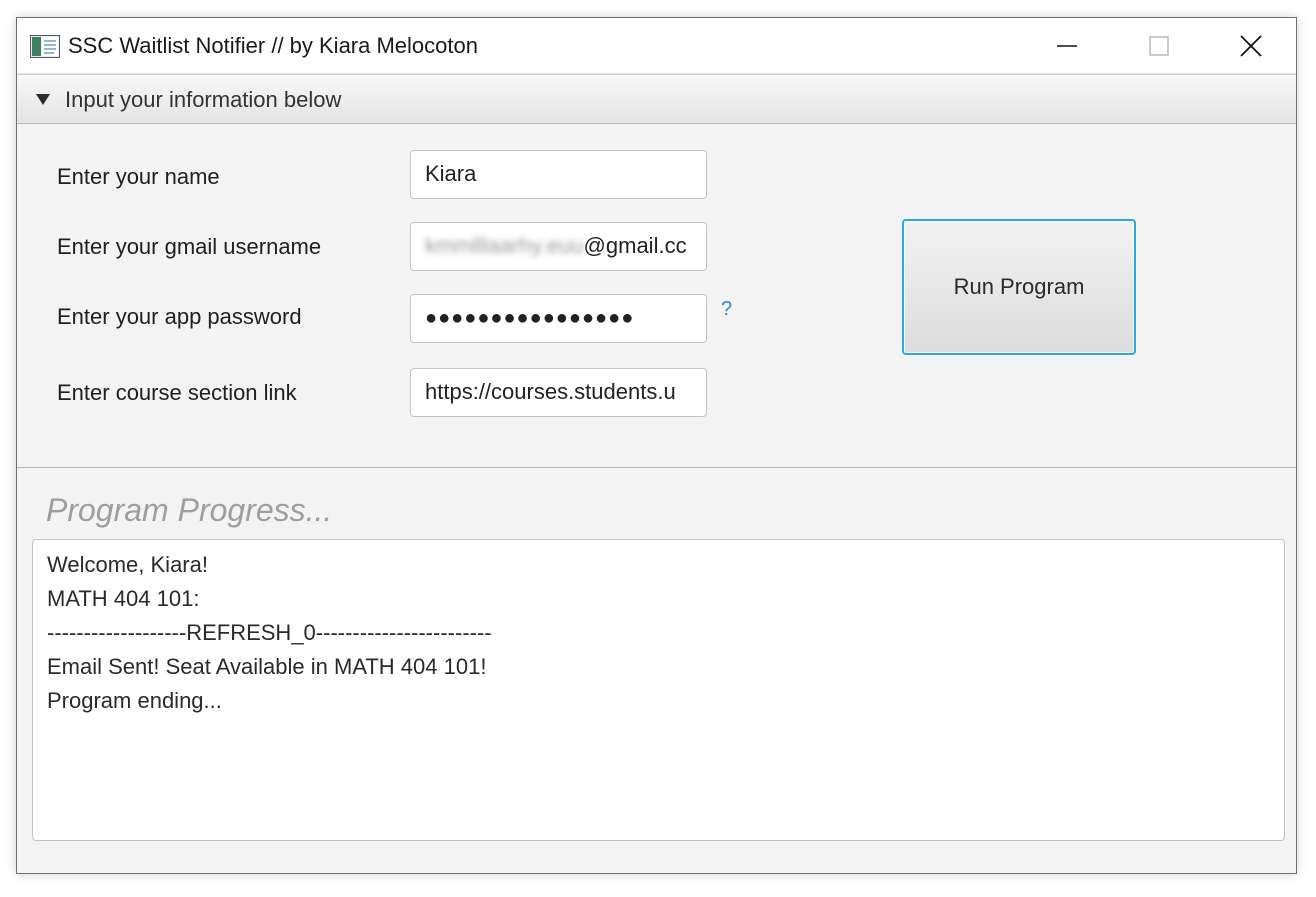  I want to click on app-password-field: ●●●●●●●●●●●●●●●●, so click(558, 318).